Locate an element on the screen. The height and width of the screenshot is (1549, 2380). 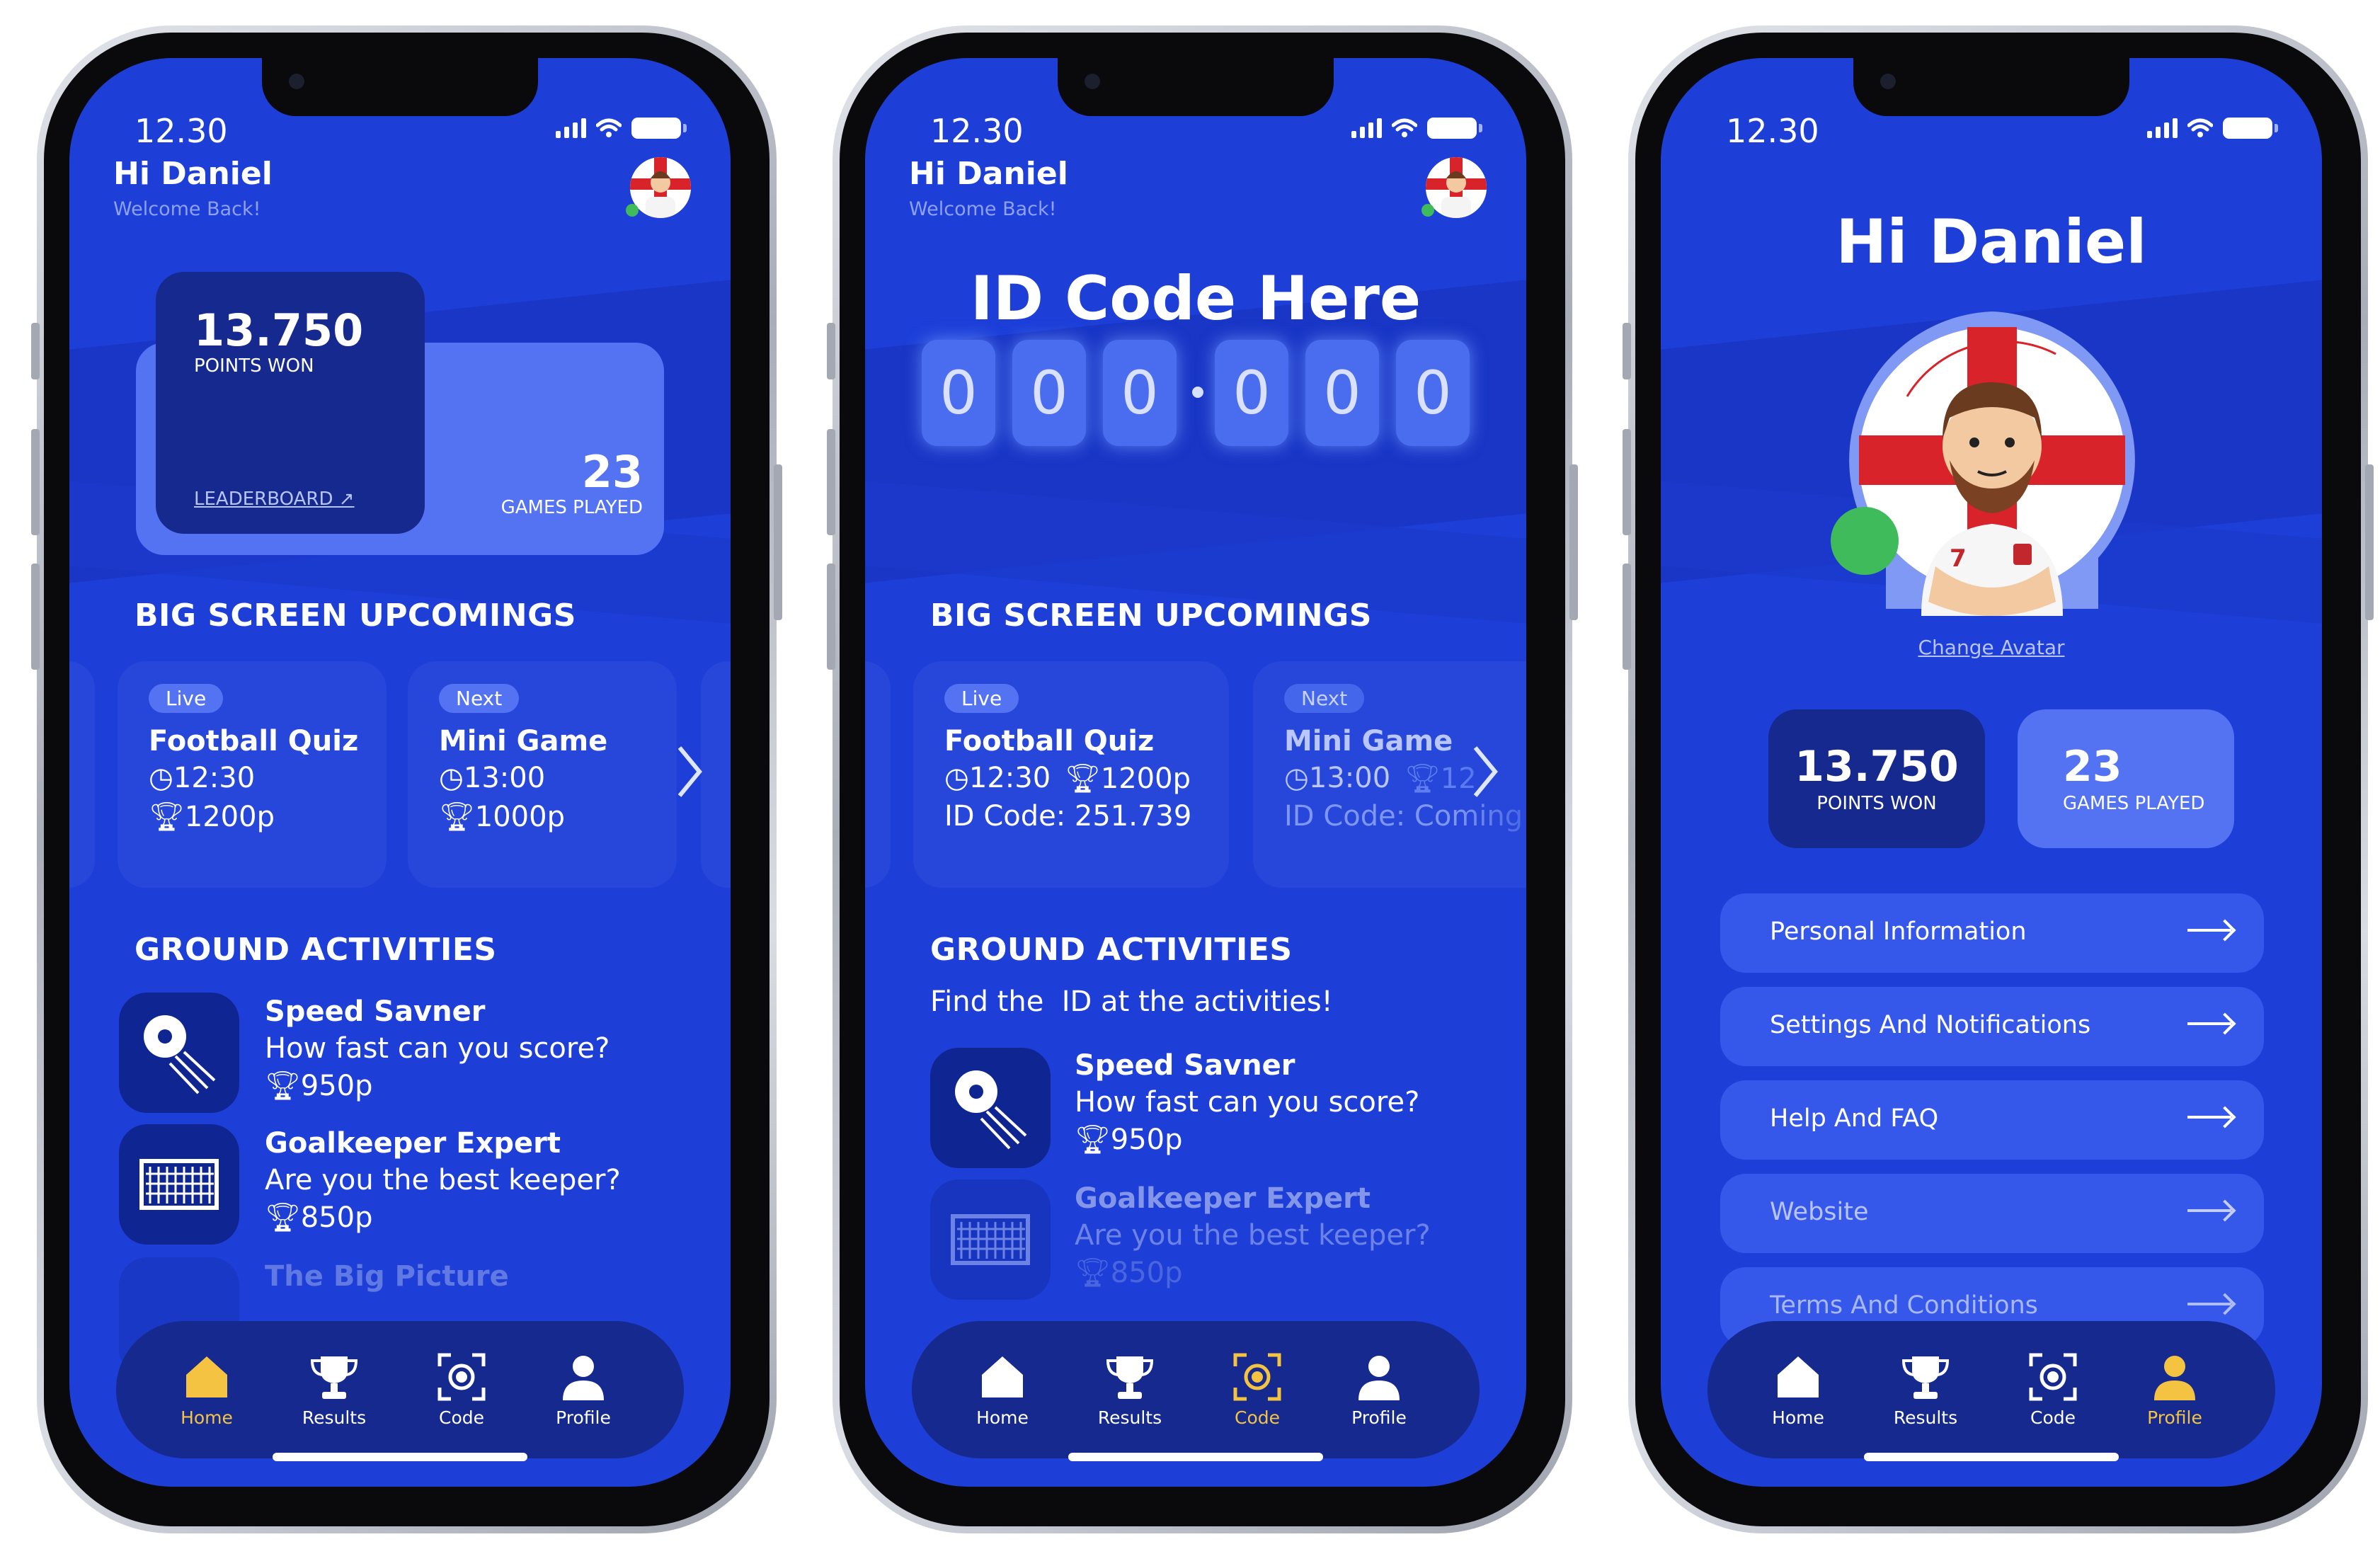
home-icon is located at coordinates (207, 1376).